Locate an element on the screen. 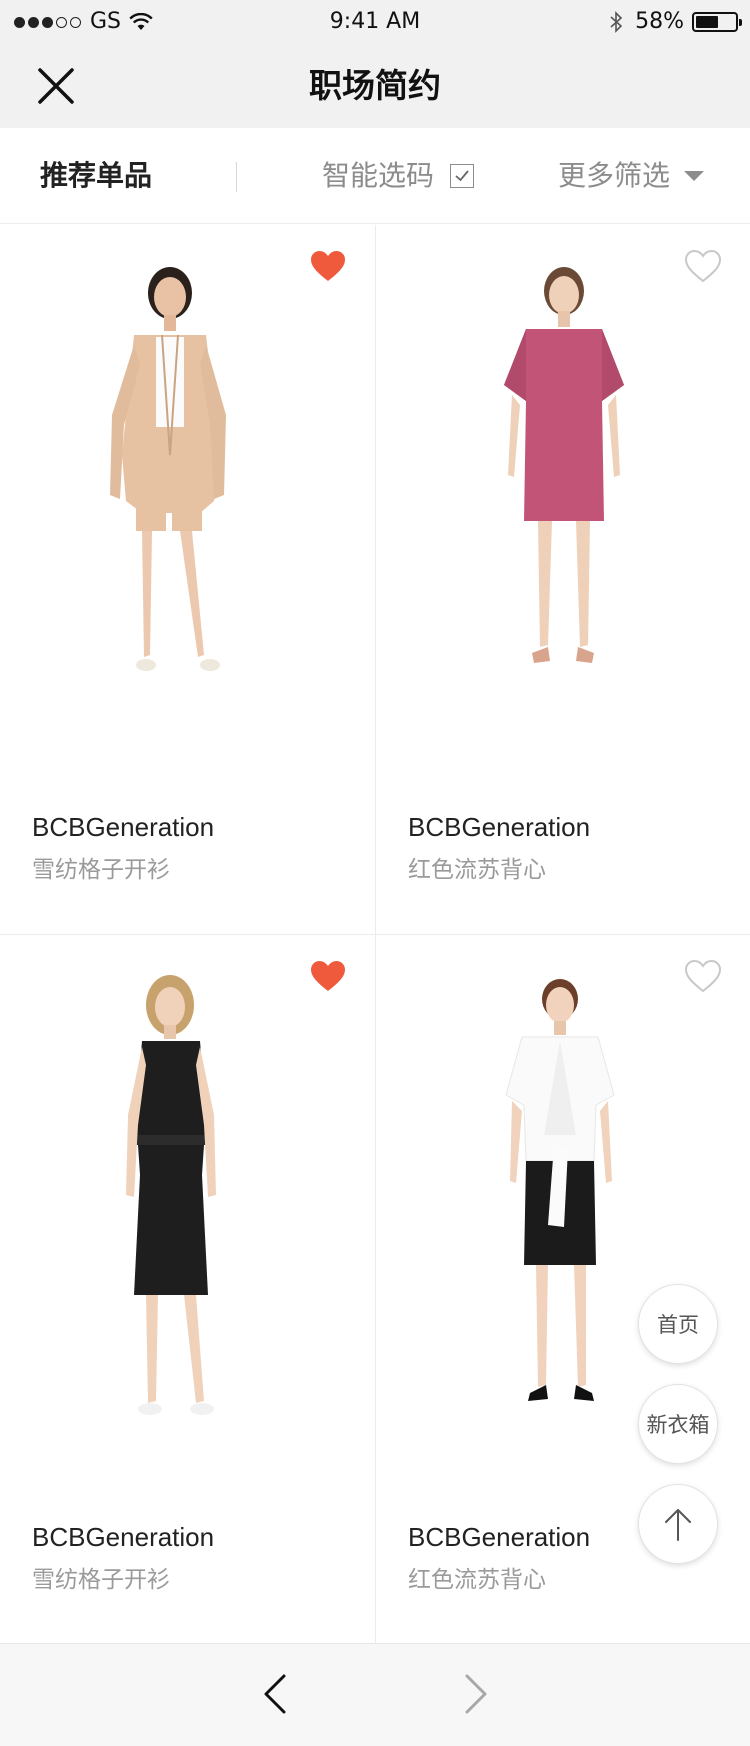 This screenshot has width=750, height=1746. nav-bar: 职场简约 is located at coordinates (375, 86).